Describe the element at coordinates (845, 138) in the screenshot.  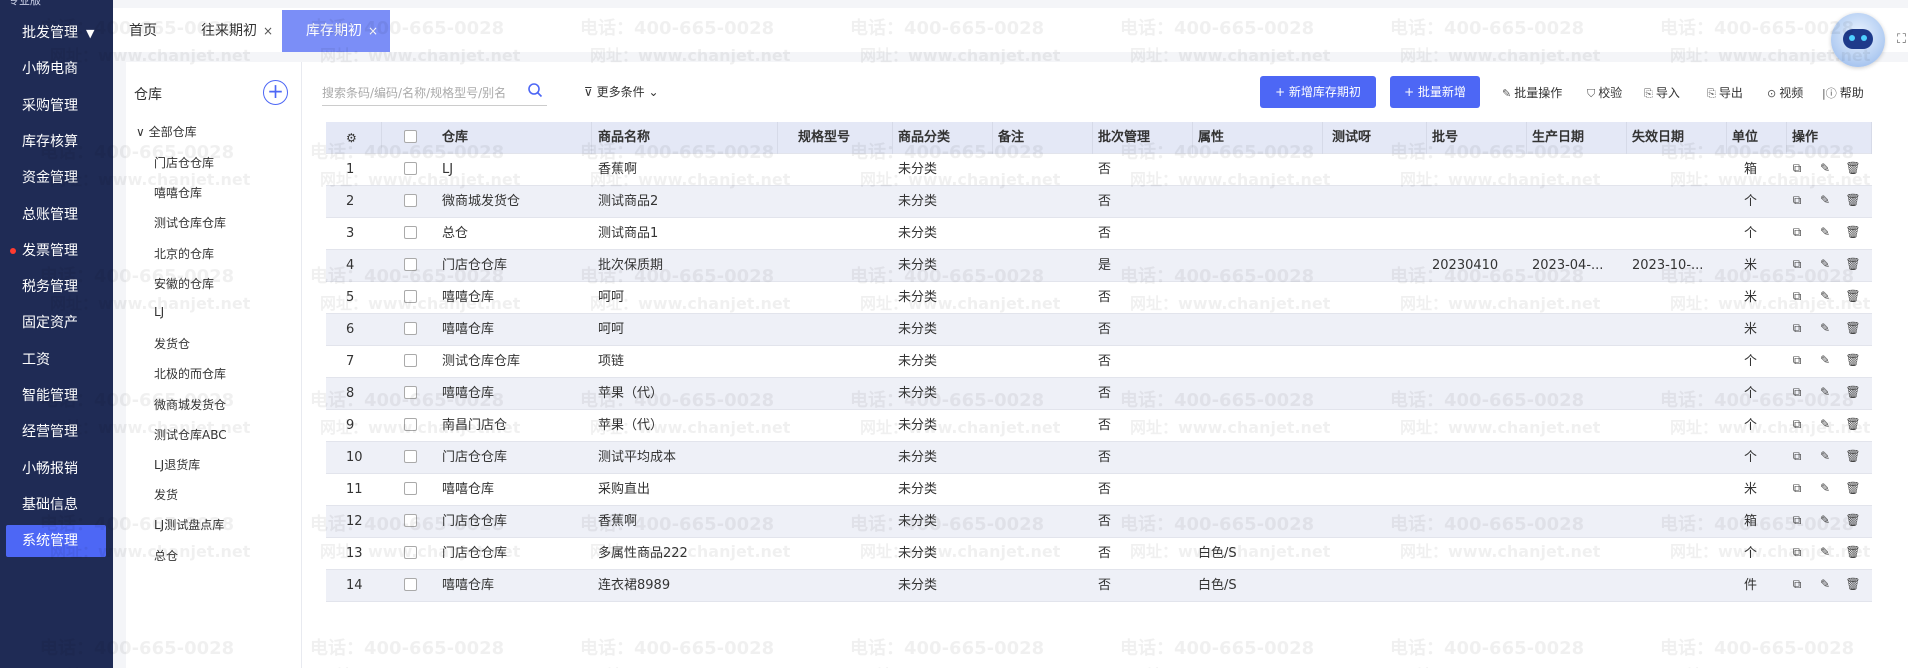
I see `column-header: 规格型号` at that location.